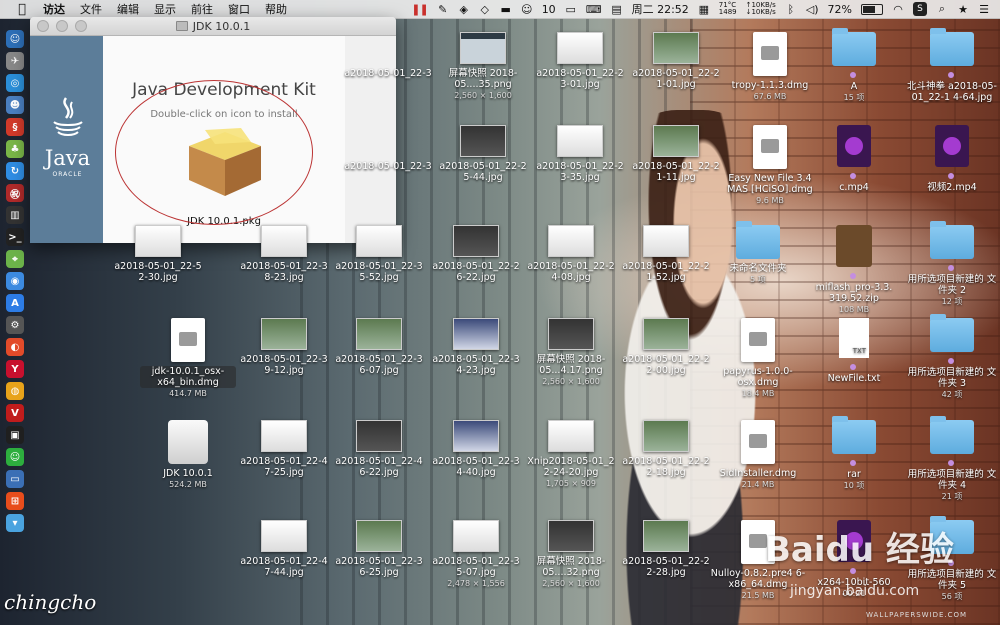  What do you see at coordinates (666, 449) in the screenshot?
I see `desktop-item: a2018-05-01_22-2 2-18.jpg` at bounding box center [666, 449].